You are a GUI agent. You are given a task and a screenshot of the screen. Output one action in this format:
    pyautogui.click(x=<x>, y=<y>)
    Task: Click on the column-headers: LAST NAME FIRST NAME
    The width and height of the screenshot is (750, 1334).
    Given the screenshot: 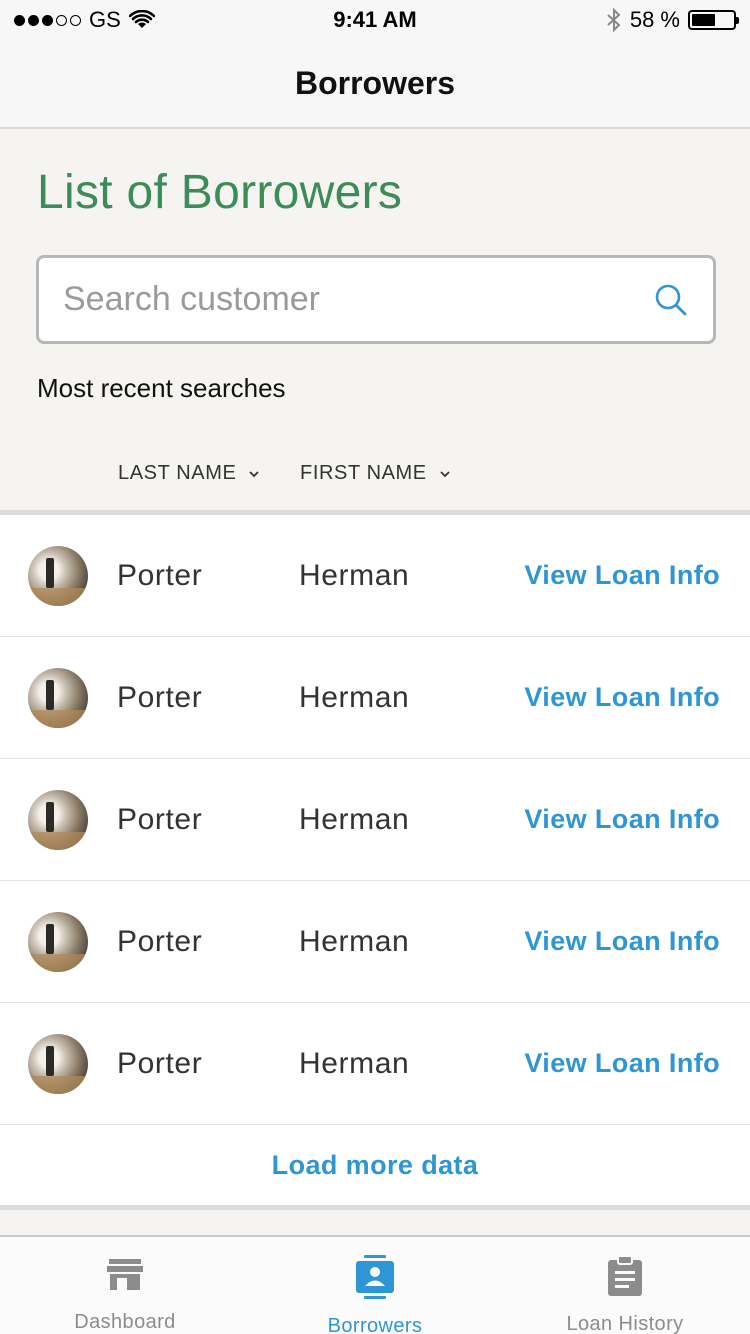 What is the action you would take?
    pyautogui.click(x=375, y=480)
    